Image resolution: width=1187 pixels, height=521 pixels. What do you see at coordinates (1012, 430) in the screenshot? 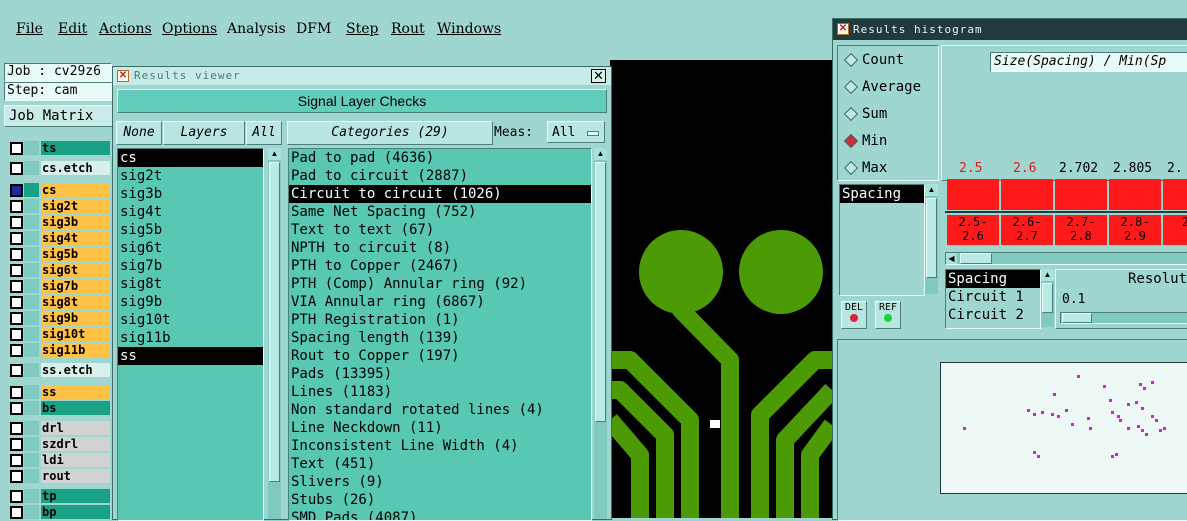
I see `overview-map` at bounding box center [1012, 430].